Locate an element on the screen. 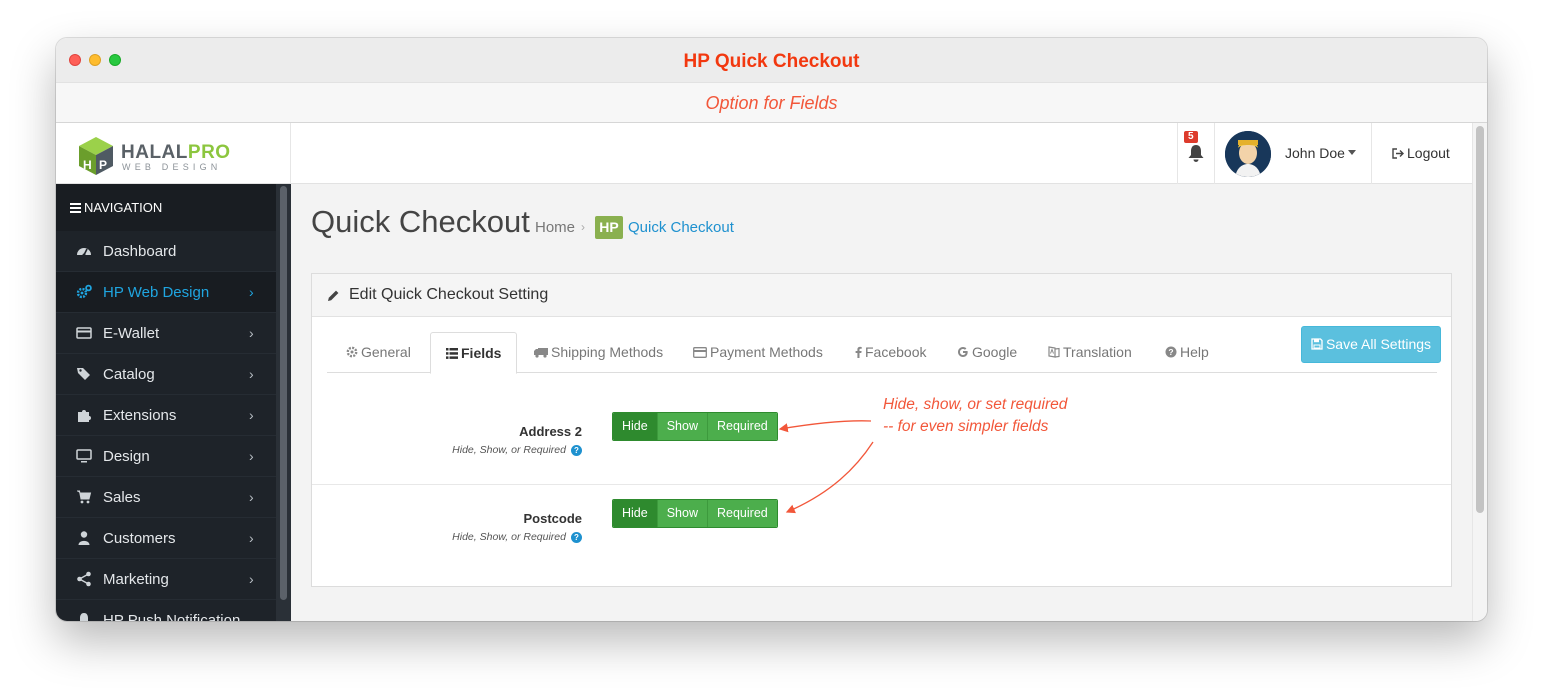 The width and height of the screenshot is (1543, 695). sidebar-item-label: Extensions is located at coordinates (140, 415).